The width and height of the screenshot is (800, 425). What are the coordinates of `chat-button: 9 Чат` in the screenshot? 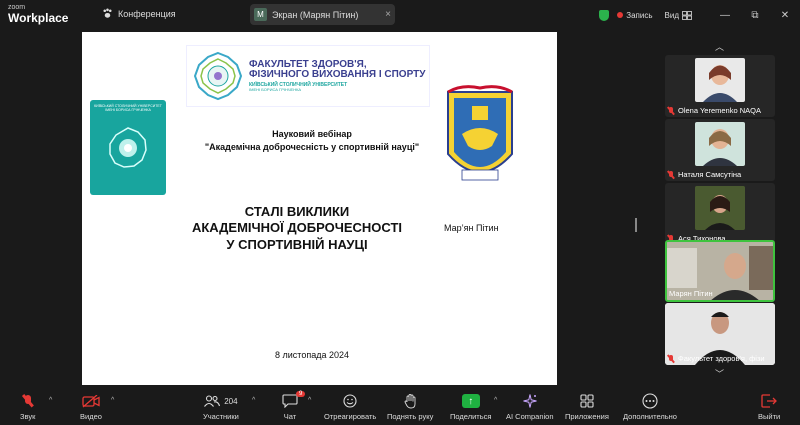 It's located at (294, 406).